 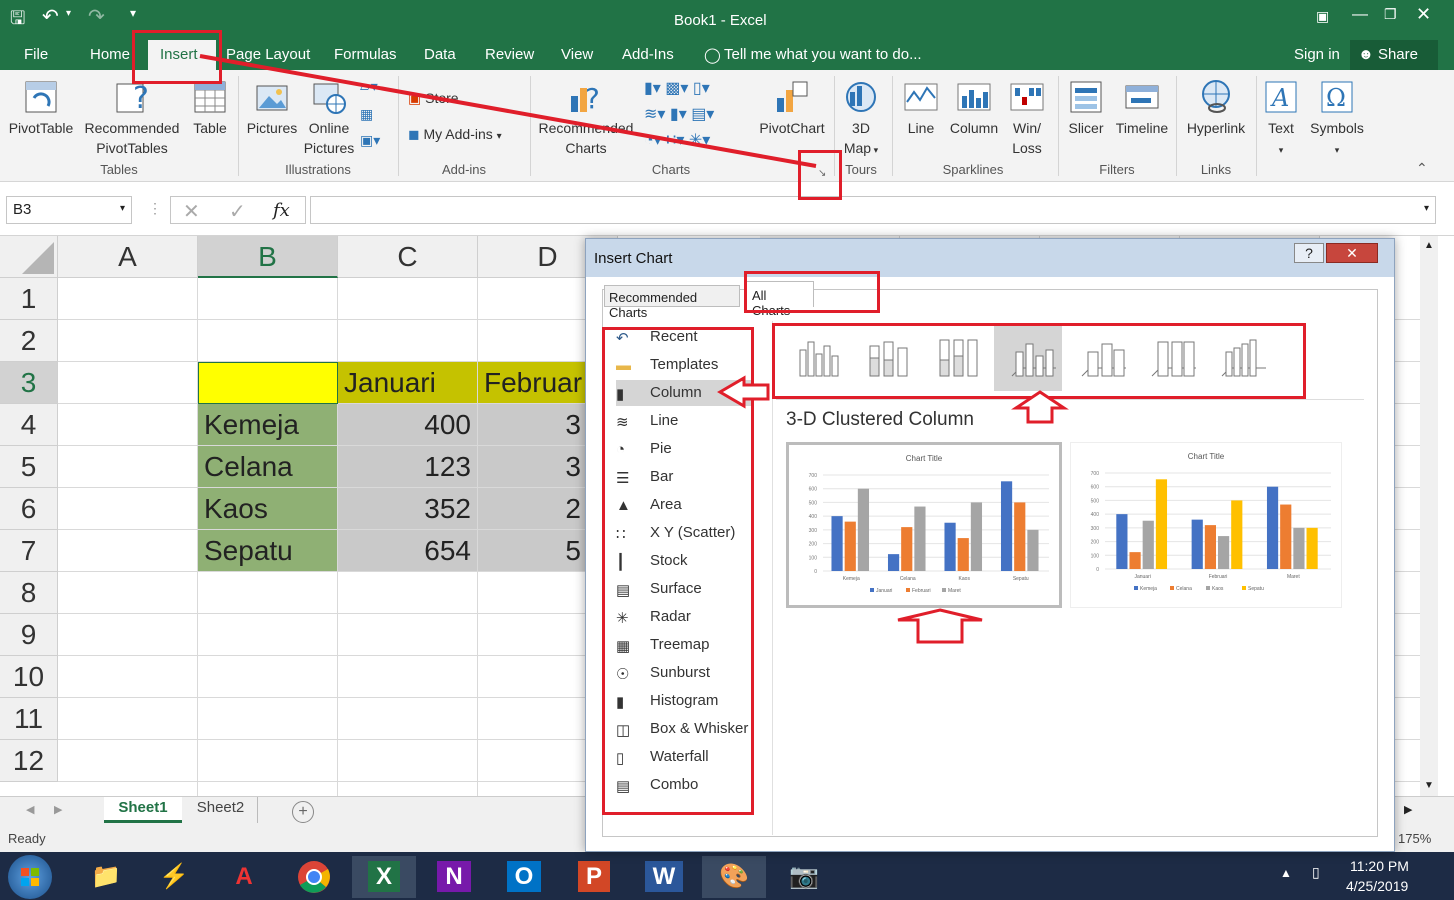 What do you see at coordinates (743, 392) in the screenshot?
I see `annotation-arrow-left` at bounding box center [743, 392].